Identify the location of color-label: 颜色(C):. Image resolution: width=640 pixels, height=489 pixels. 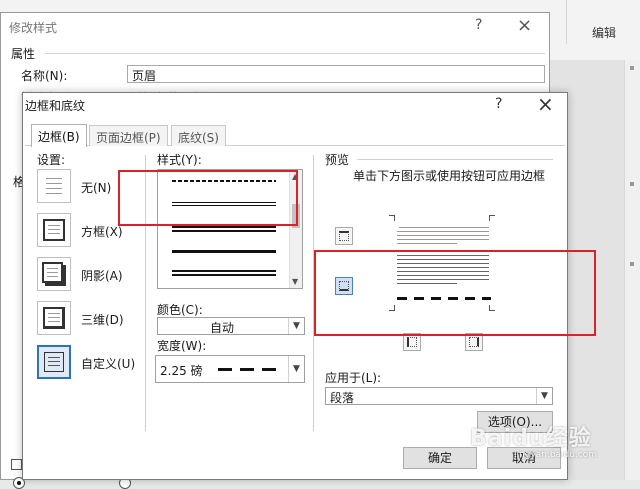
(180, 310).